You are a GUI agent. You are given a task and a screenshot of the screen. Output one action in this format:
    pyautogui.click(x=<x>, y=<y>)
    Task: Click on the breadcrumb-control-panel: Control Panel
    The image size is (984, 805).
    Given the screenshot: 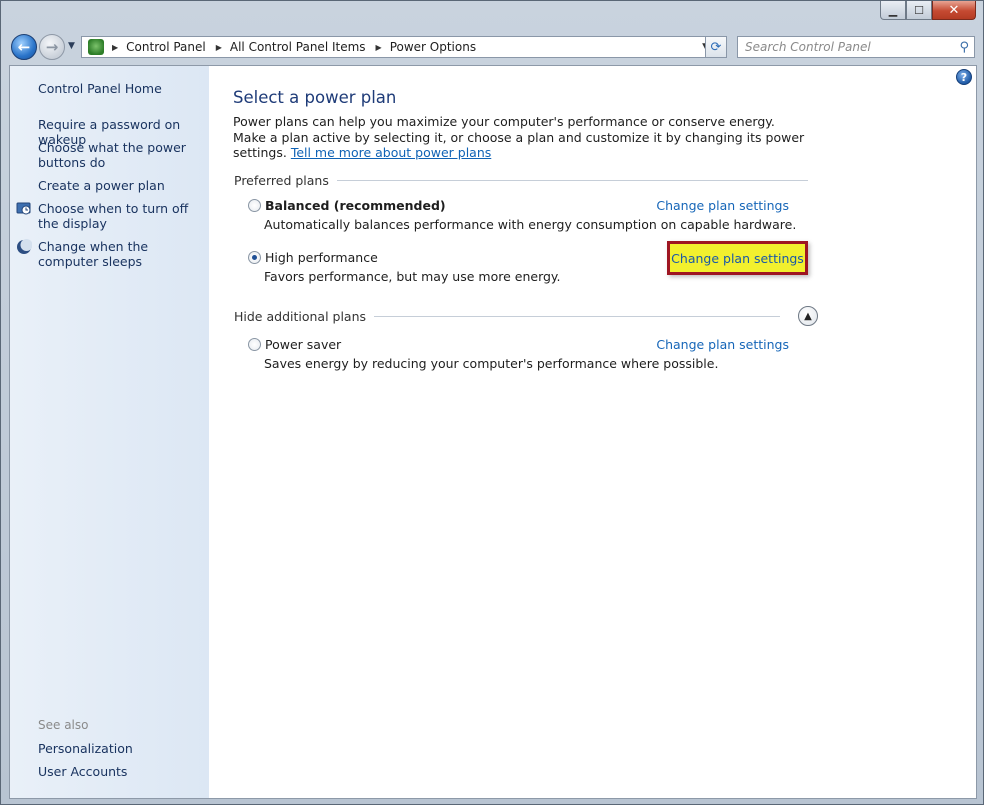 What is the action you would take?
    pyautogui.click(x=166, y=47)
    